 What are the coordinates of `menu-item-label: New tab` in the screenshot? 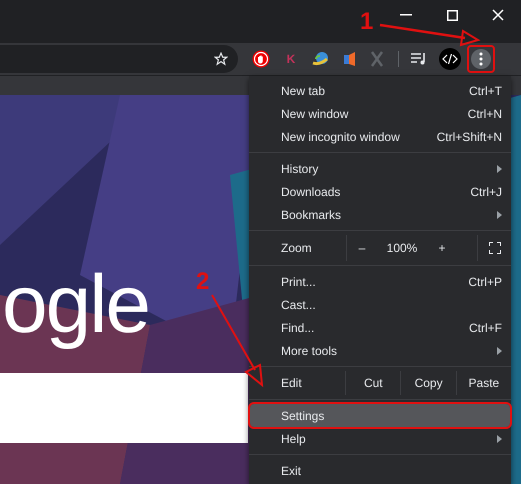 It's located at (303, 91).